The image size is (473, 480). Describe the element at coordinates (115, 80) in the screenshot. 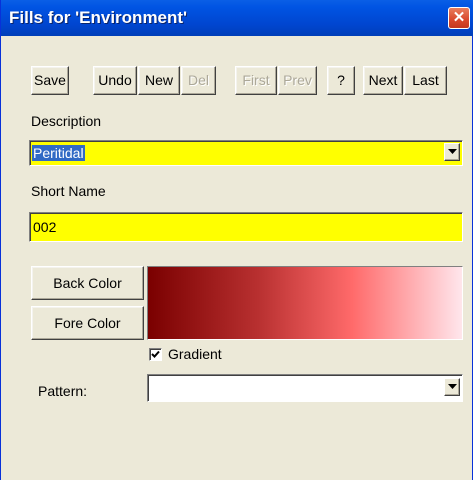

I see `undo-button: Undo` at that location.